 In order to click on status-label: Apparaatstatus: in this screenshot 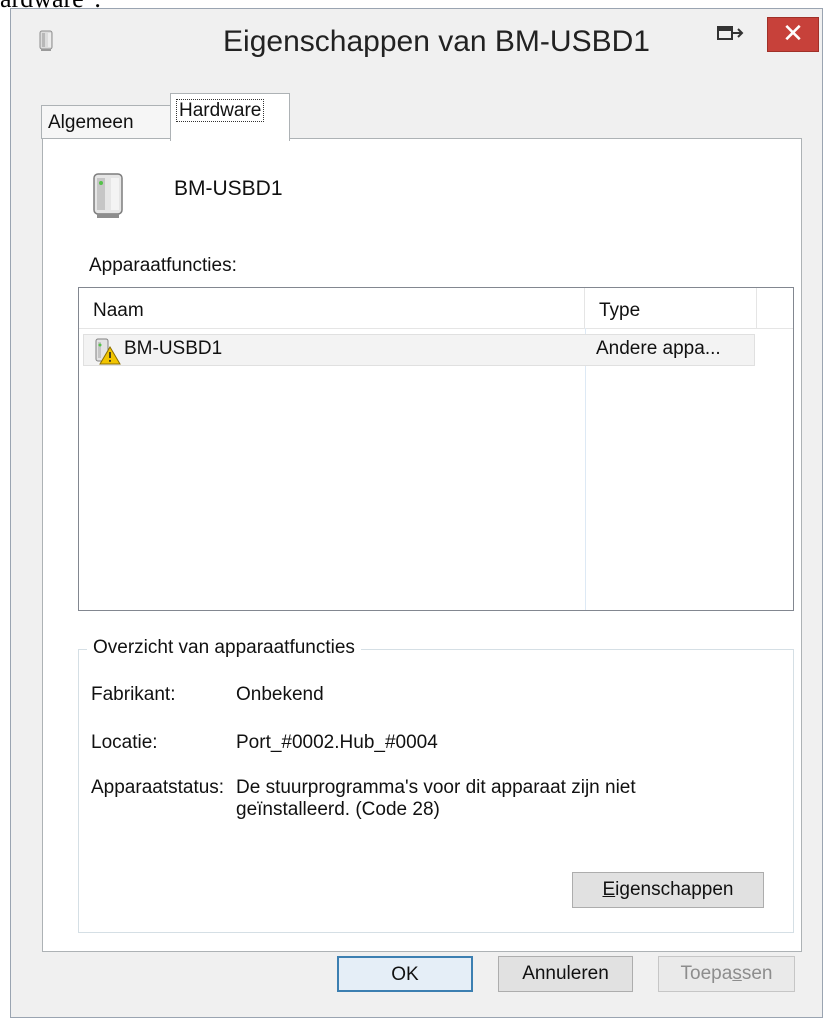, I will do `click(158, 787)`.